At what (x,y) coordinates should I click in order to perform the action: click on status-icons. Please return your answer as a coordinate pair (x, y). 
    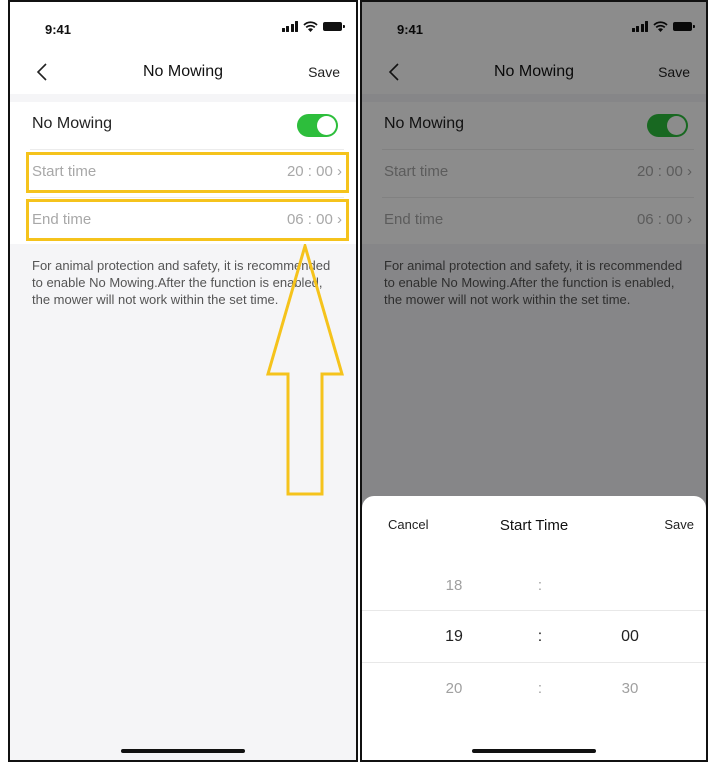
    Looking at the image, I should click on (313, 26).